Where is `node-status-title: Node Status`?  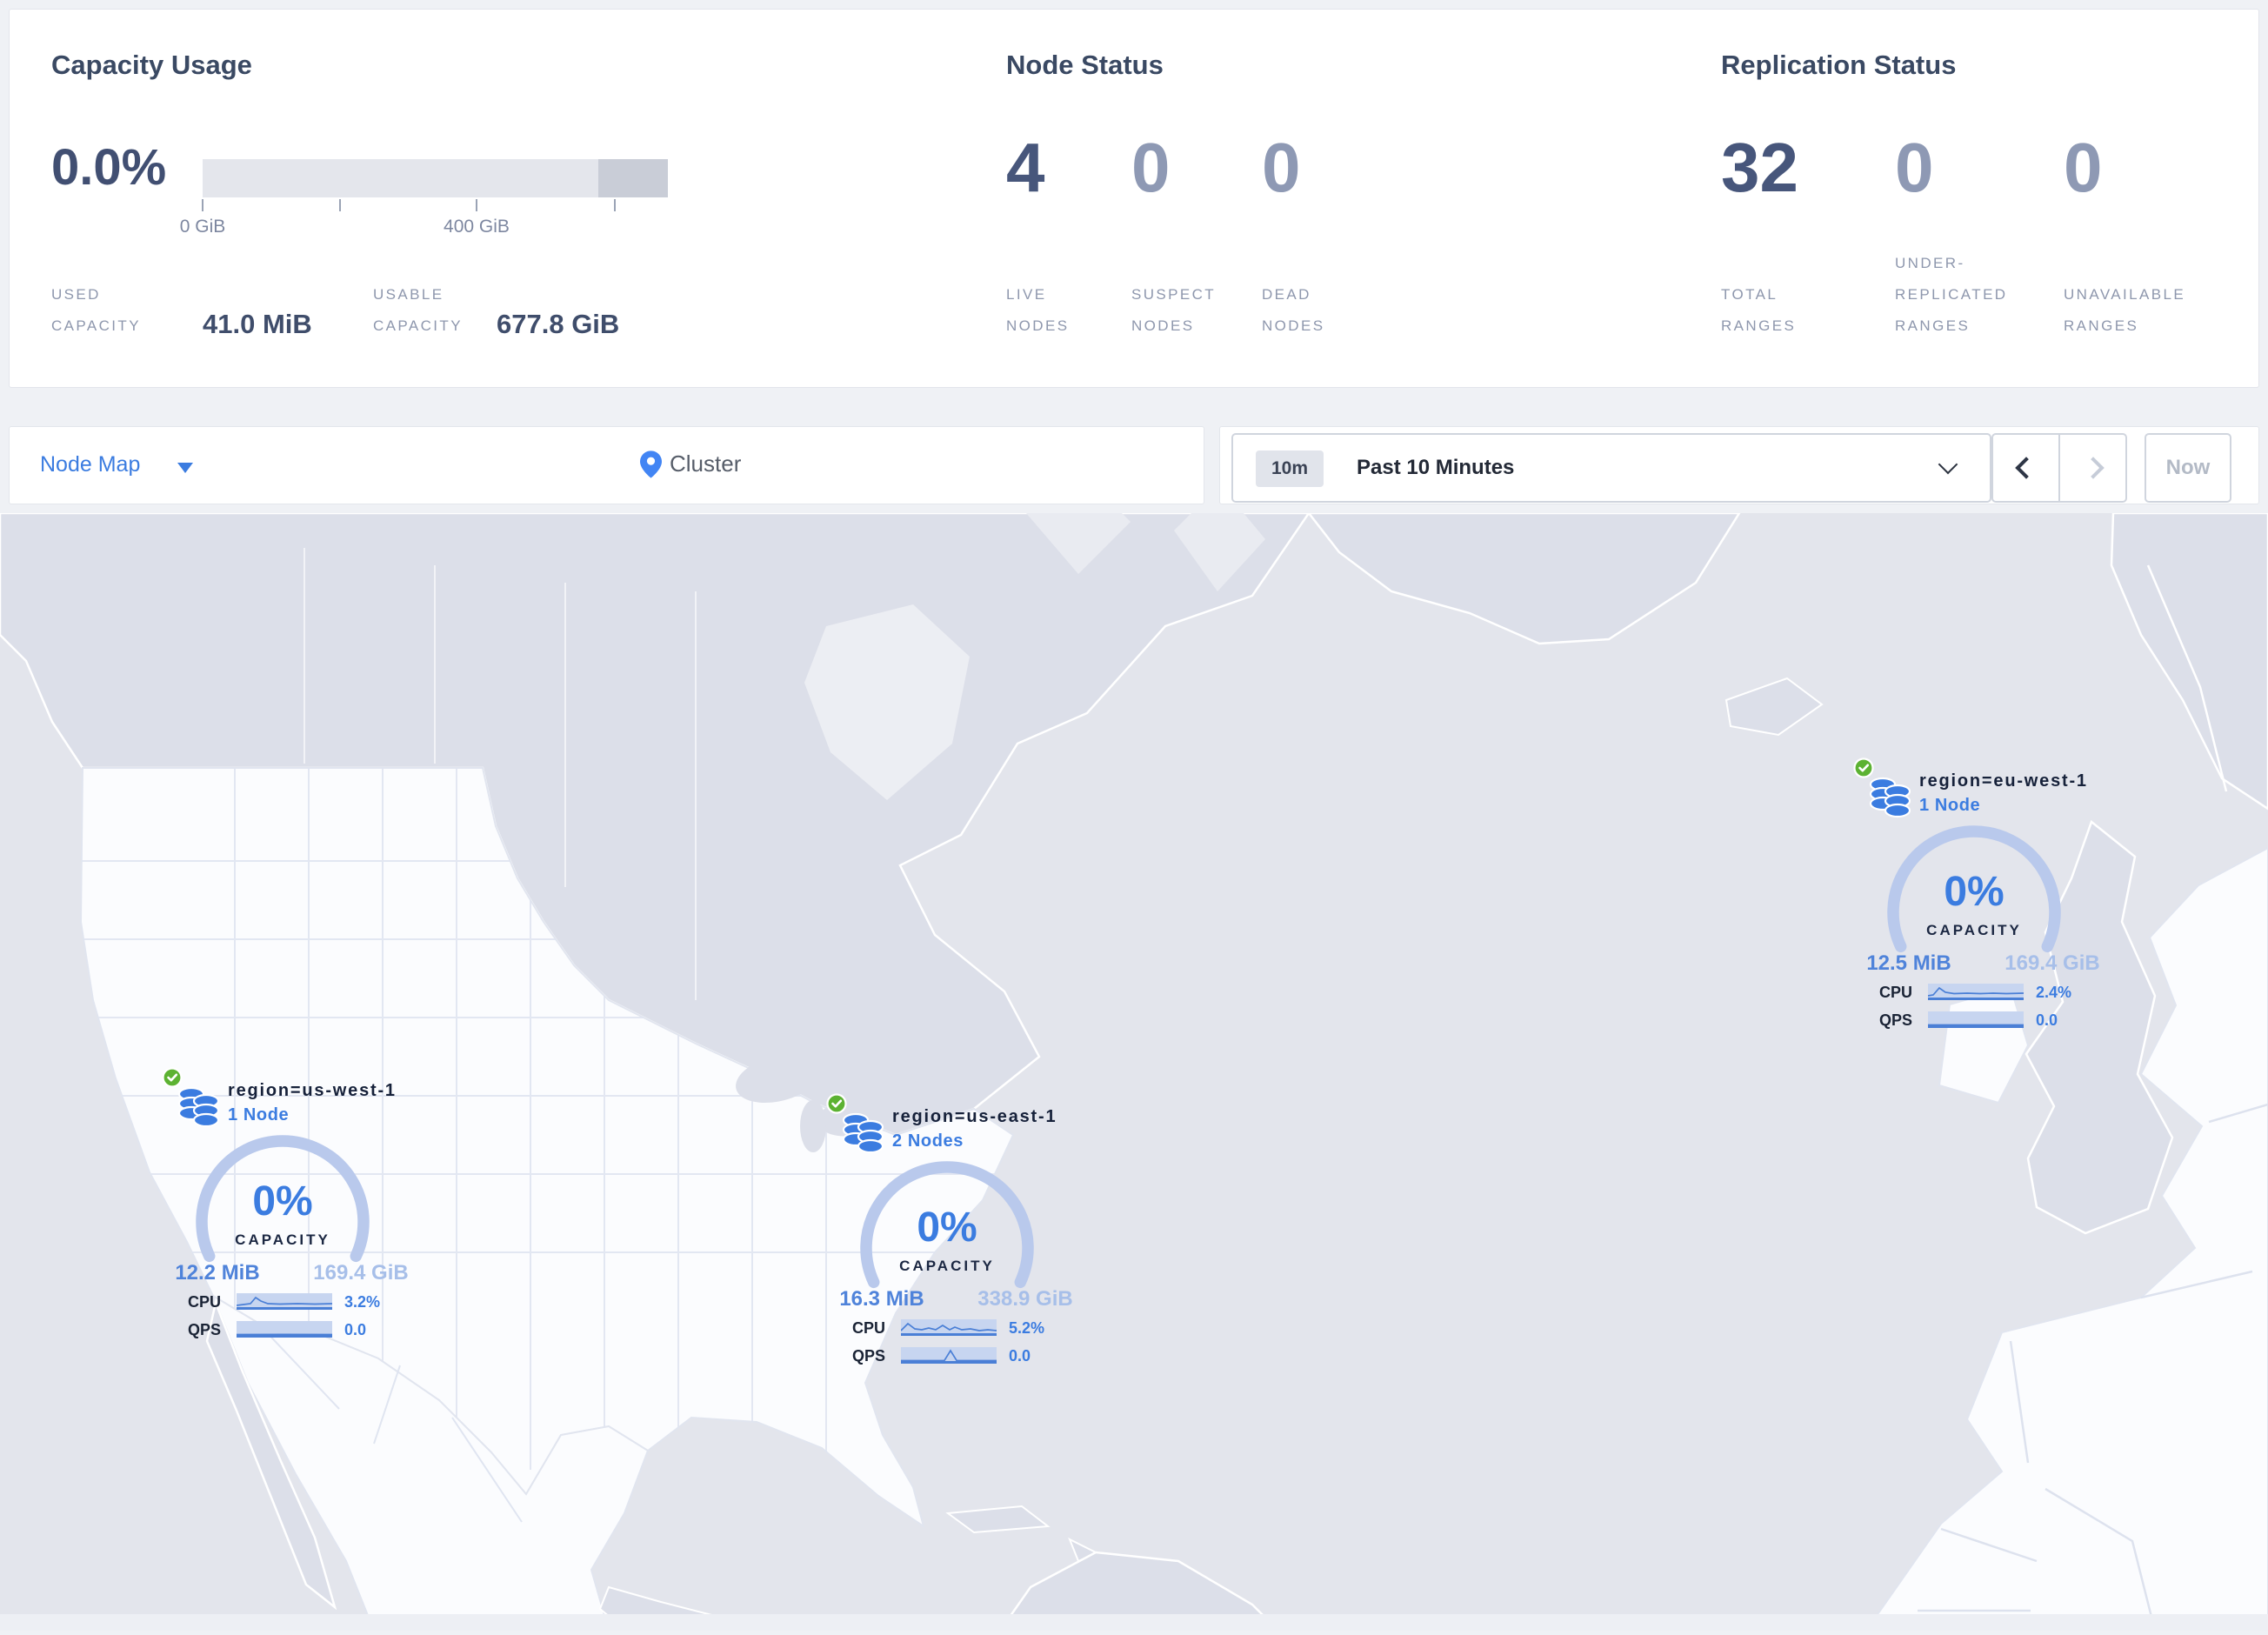
node-status-title: Node Status is located at coordinates (1085, 65).